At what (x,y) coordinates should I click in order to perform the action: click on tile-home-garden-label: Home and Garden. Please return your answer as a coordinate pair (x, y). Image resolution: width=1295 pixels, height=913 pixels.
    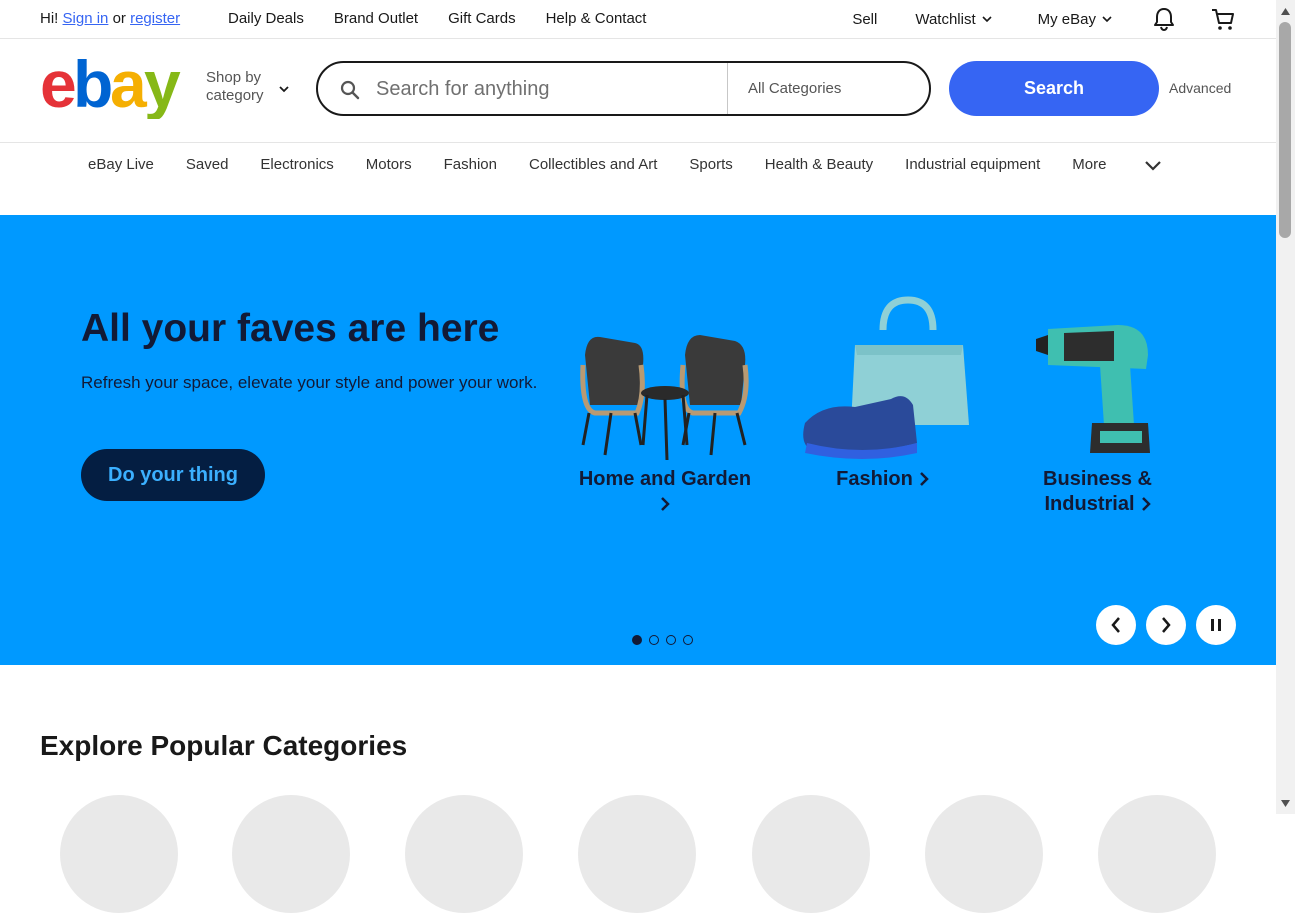
    Looking at the image, I should click on (665, 479).